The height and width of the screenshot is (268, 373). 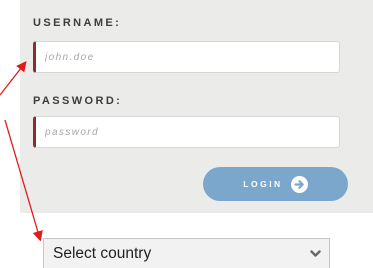 What do you see at coordinates (23, 180) in the screenshot?
I see `annotation-arrow-to-country-select` at bounding box center [23, 180].